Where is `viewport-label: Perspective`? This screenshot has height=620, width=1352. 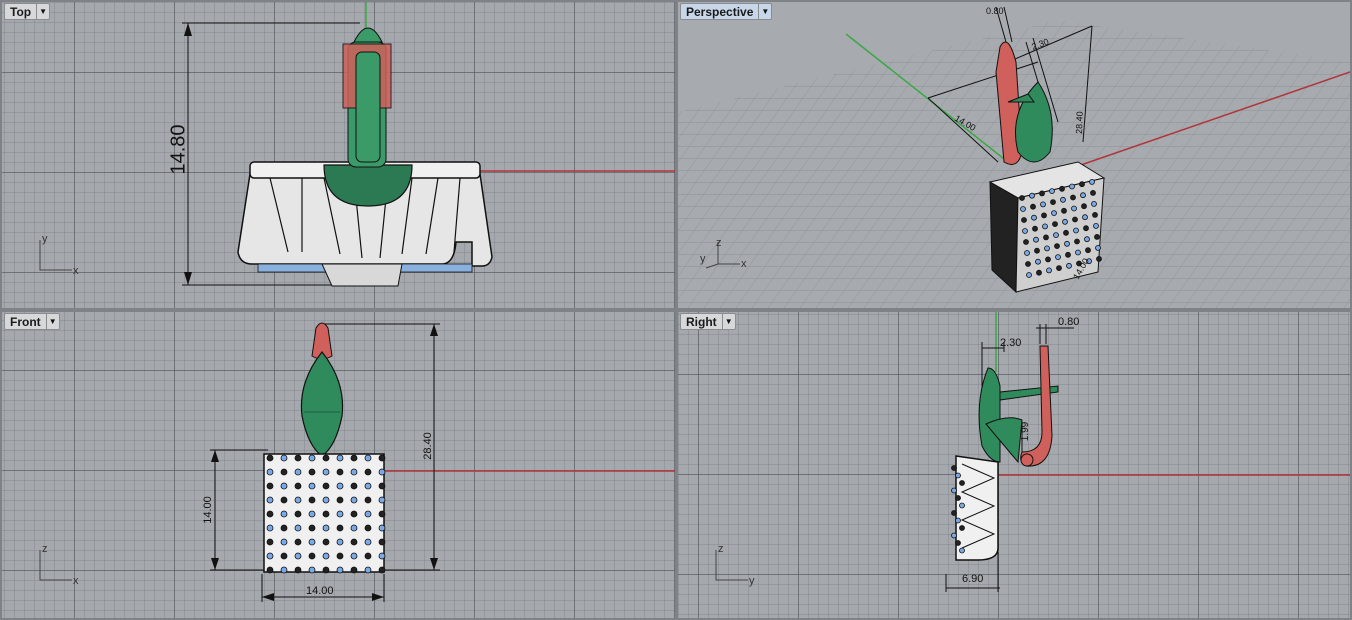
viewport-label: Perspective is located at coordinates (720, 11).